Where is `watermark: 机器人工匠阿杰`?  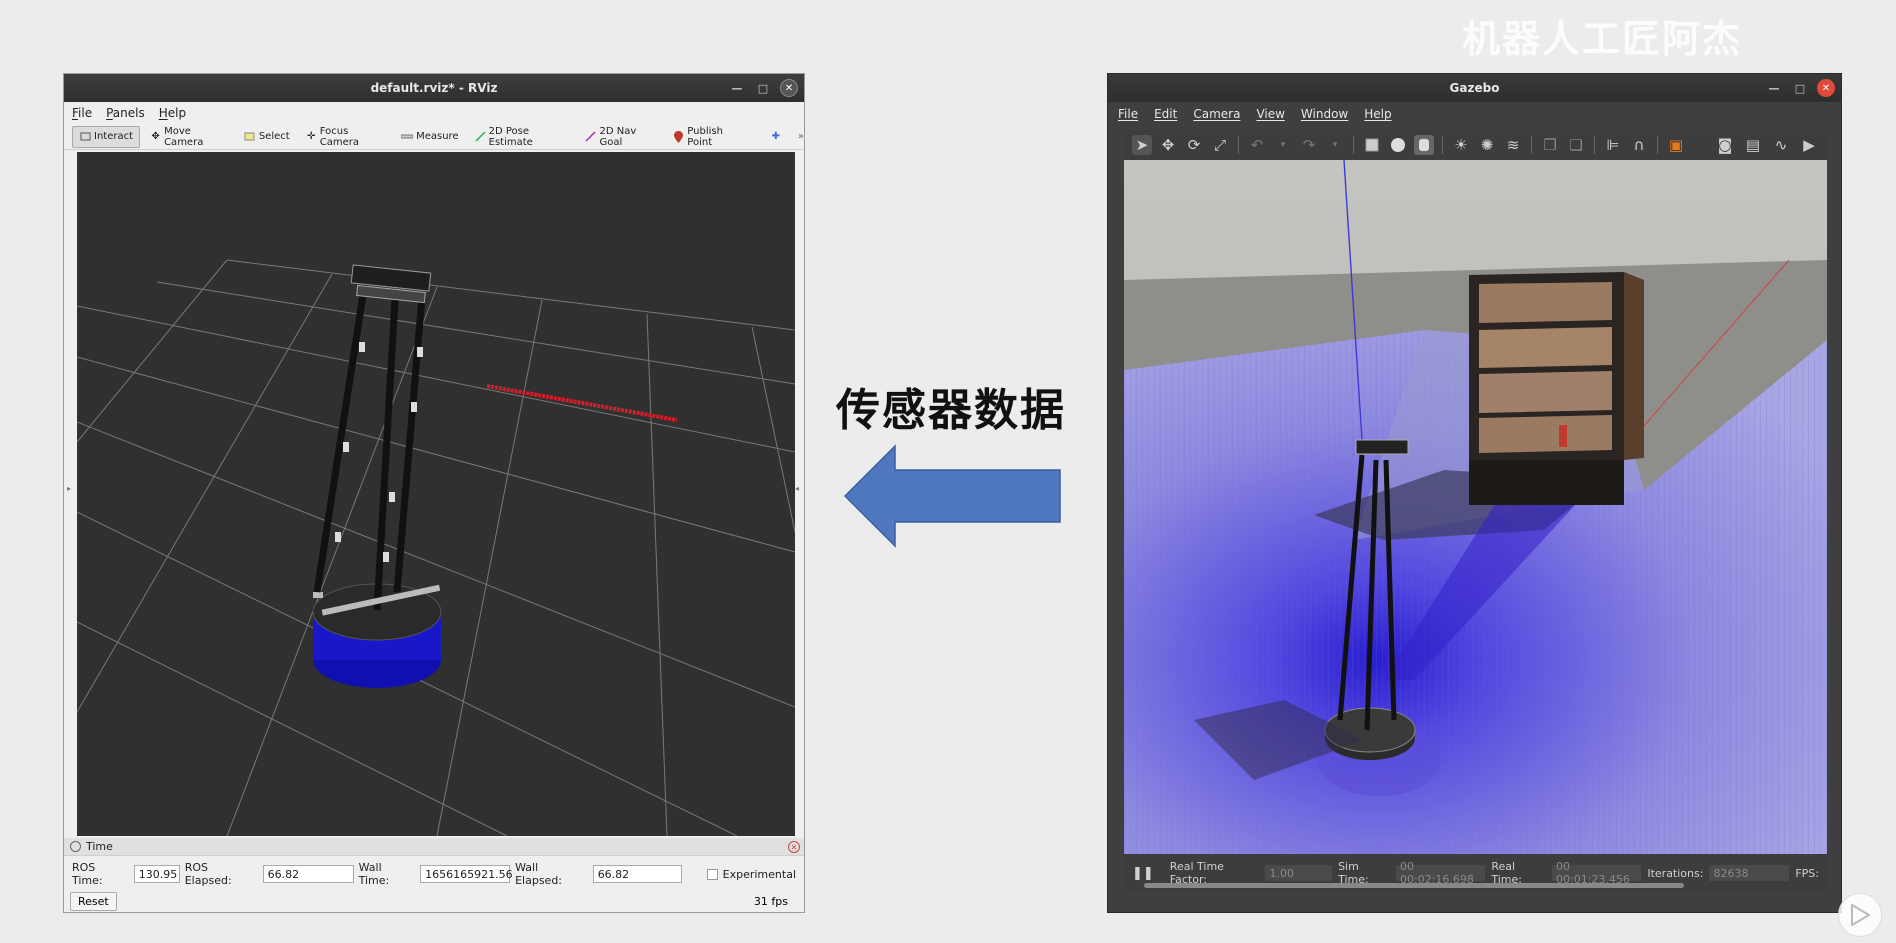 watermark: 机器人工匠阿杰 is located at coordinates (1602, 39).